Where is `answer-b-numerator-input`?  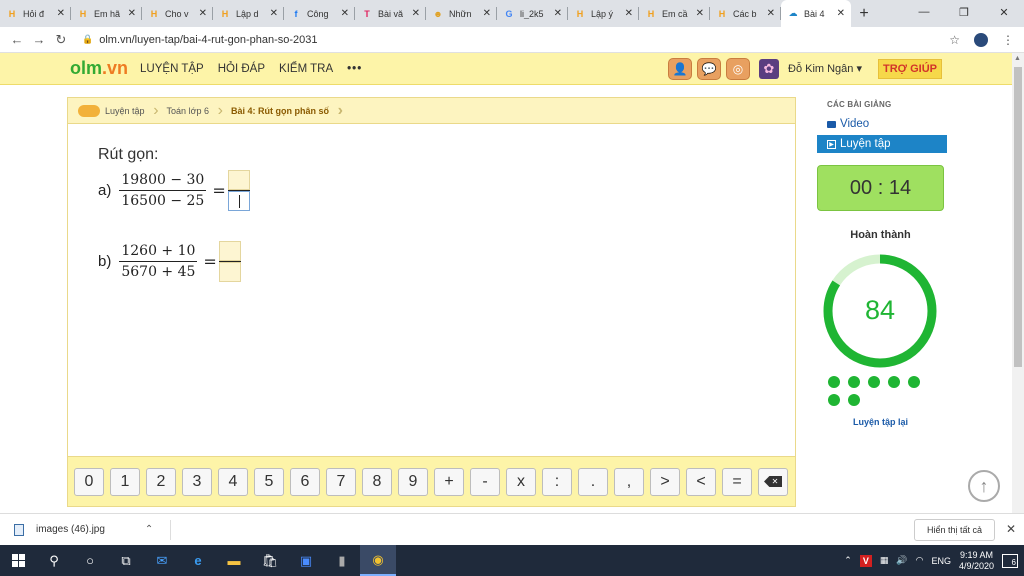
answer-b-numerator-input is located at coordinates (229, 251).